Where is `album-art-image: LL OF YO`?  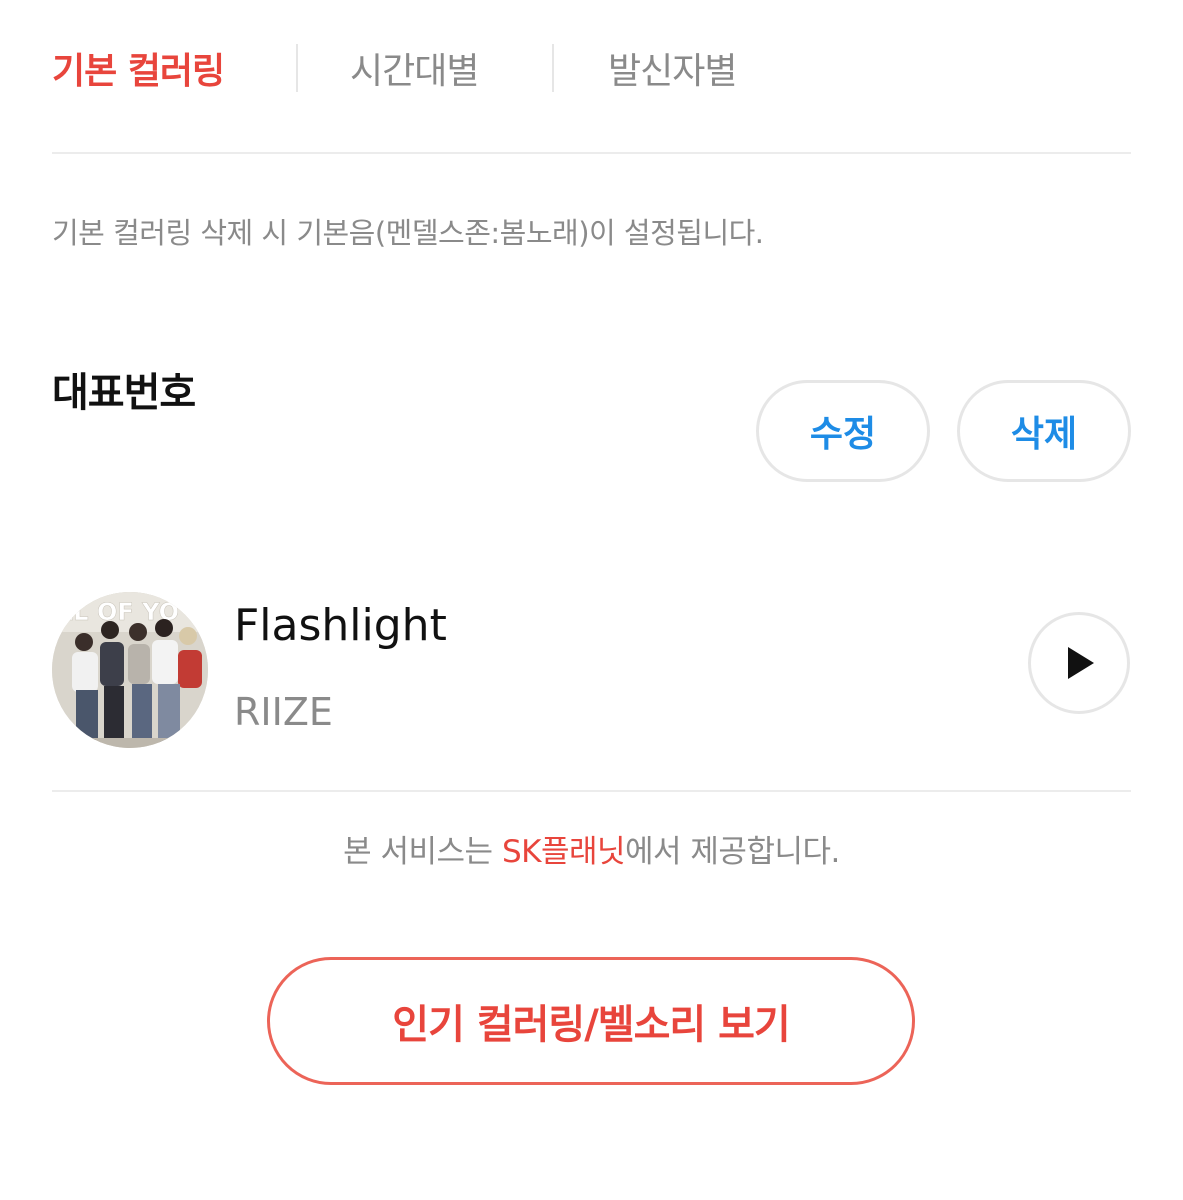 album-art-image: LL OF YO is located at coordinates (130, 670).